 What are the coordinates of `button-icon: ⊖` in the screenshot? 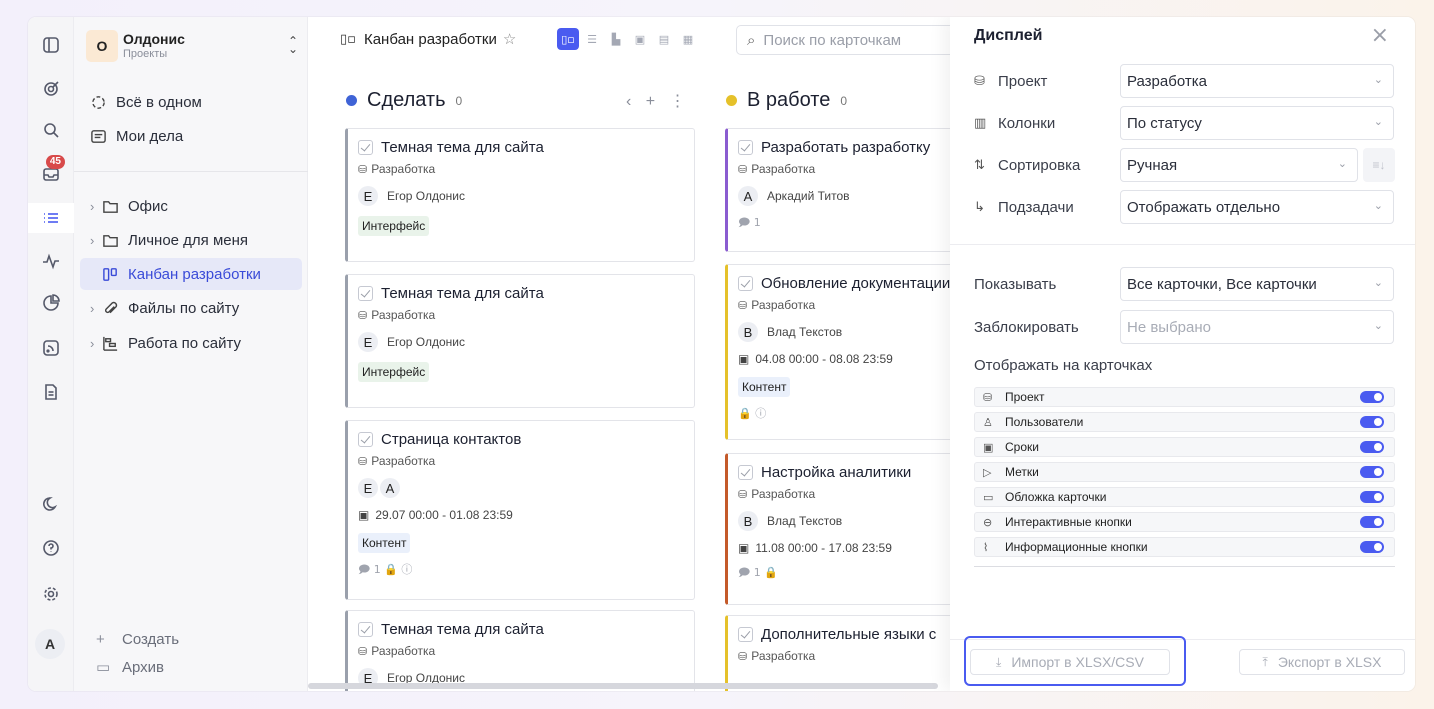 It's located at (988, 522).